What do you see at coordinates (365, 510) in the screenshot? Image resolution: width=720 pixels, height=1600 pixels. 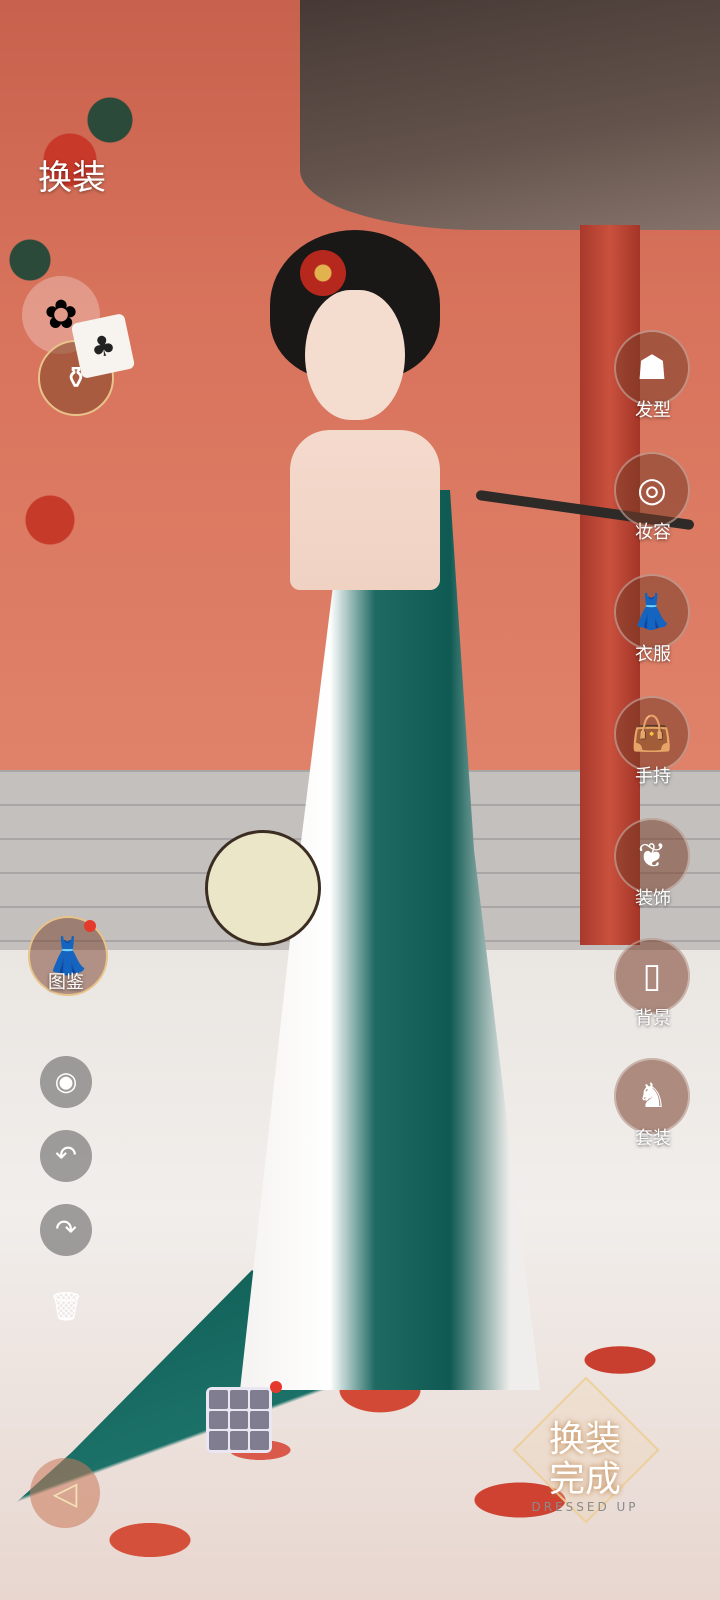 I see `character-torso` at bounding box center [365, 510].